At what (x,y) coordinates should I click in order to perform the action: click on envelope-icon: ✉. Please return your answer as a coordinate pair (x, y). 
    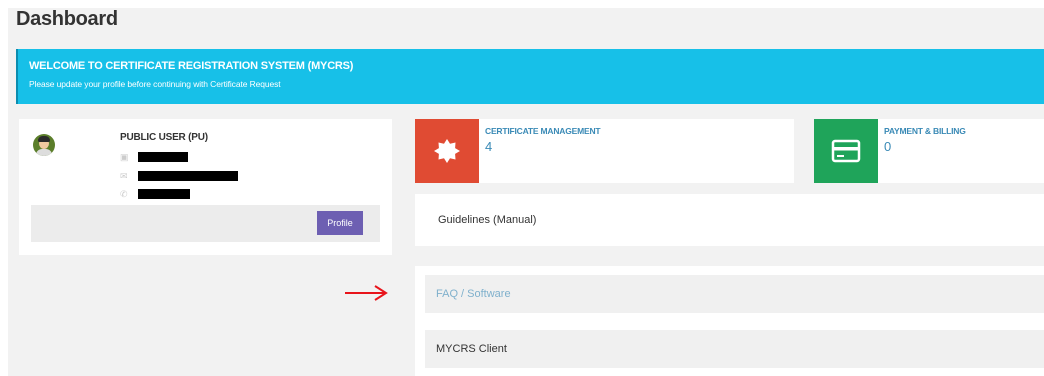
    Looking at the image, I should click on (124, 176).